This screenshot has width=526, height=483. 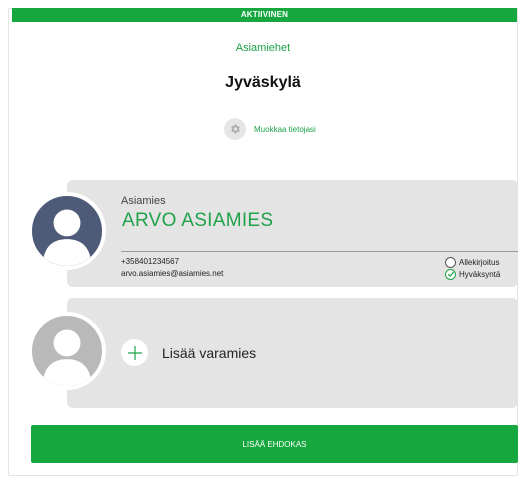 What do you see at coordinates (134, 352) in the screenshot?
I see `plus-icon` at bounding box center [134, 352].